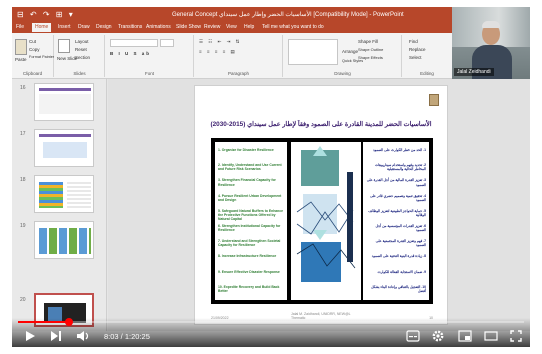 This screenshot has width=542, height=354. What do you see at coordinates (271, 332) in the screenshot?
I see `video-player-controls: 8:03 / 1:20:25` at bounding box center [271, 332].